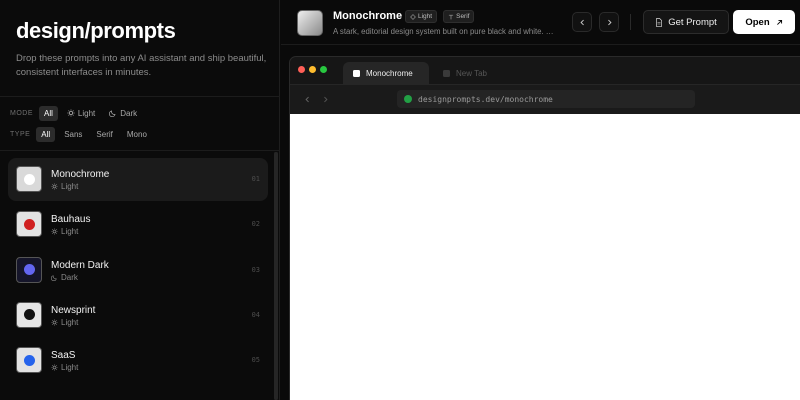  Describe the element at coordinates (73, 310) in the screenshot. I see `prompt-title: Newsprint` at that location.